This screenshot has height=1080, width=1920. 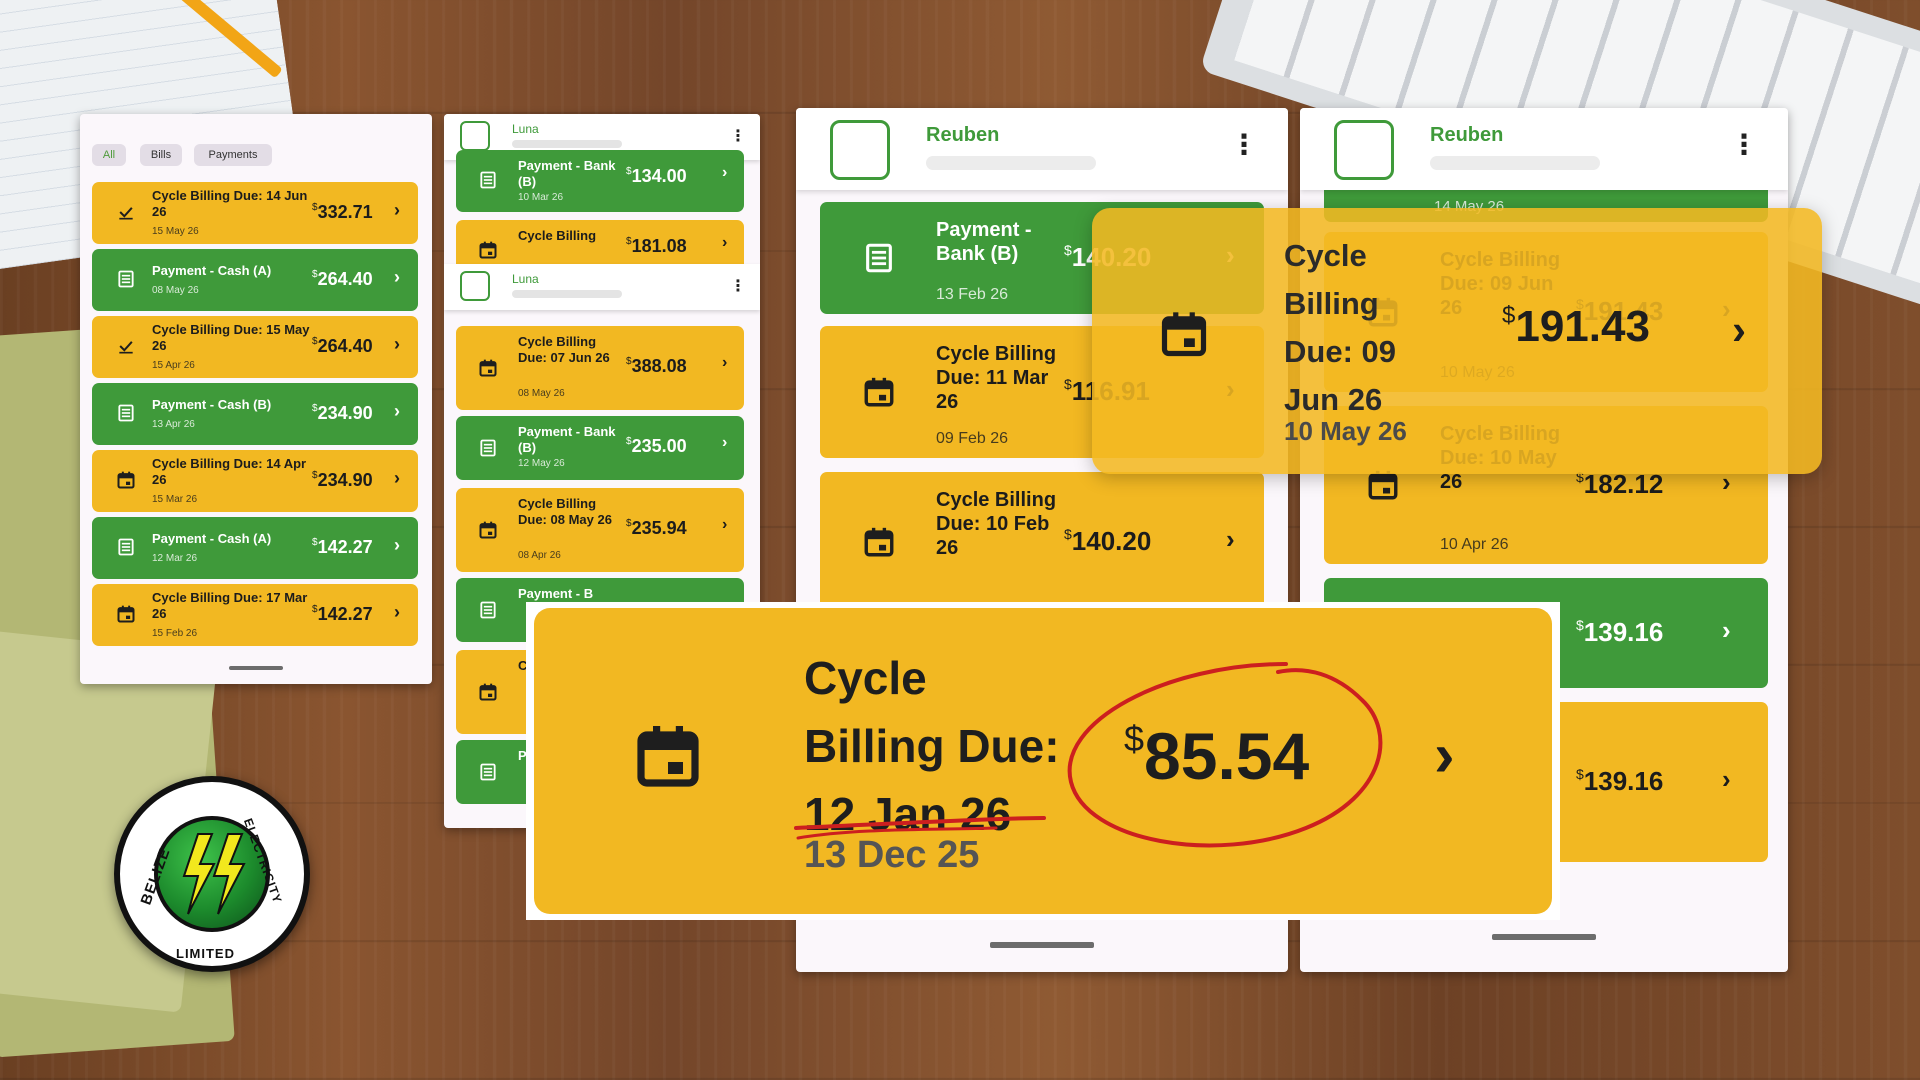 What do you see at coordinates (557, 235) in the screenshot?
I see `transaction-title: Cycle Billing` at bounding box center [557, 235].